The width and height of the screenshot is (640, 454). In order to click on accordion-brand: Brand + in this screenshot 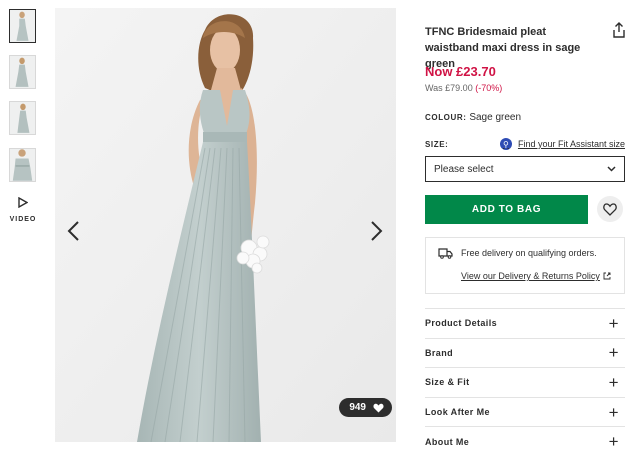, I will do `click(525, 352)`.